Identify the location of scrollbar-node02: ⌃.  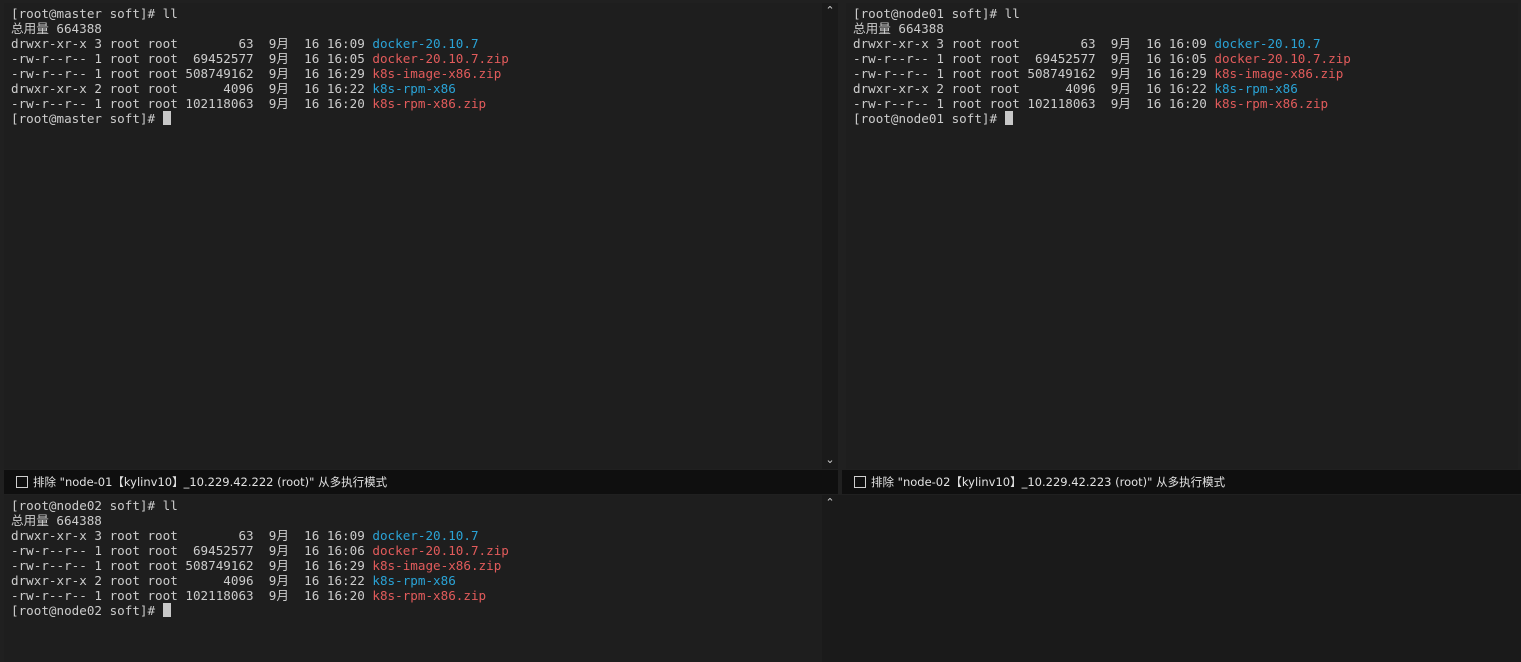
(830, 578).